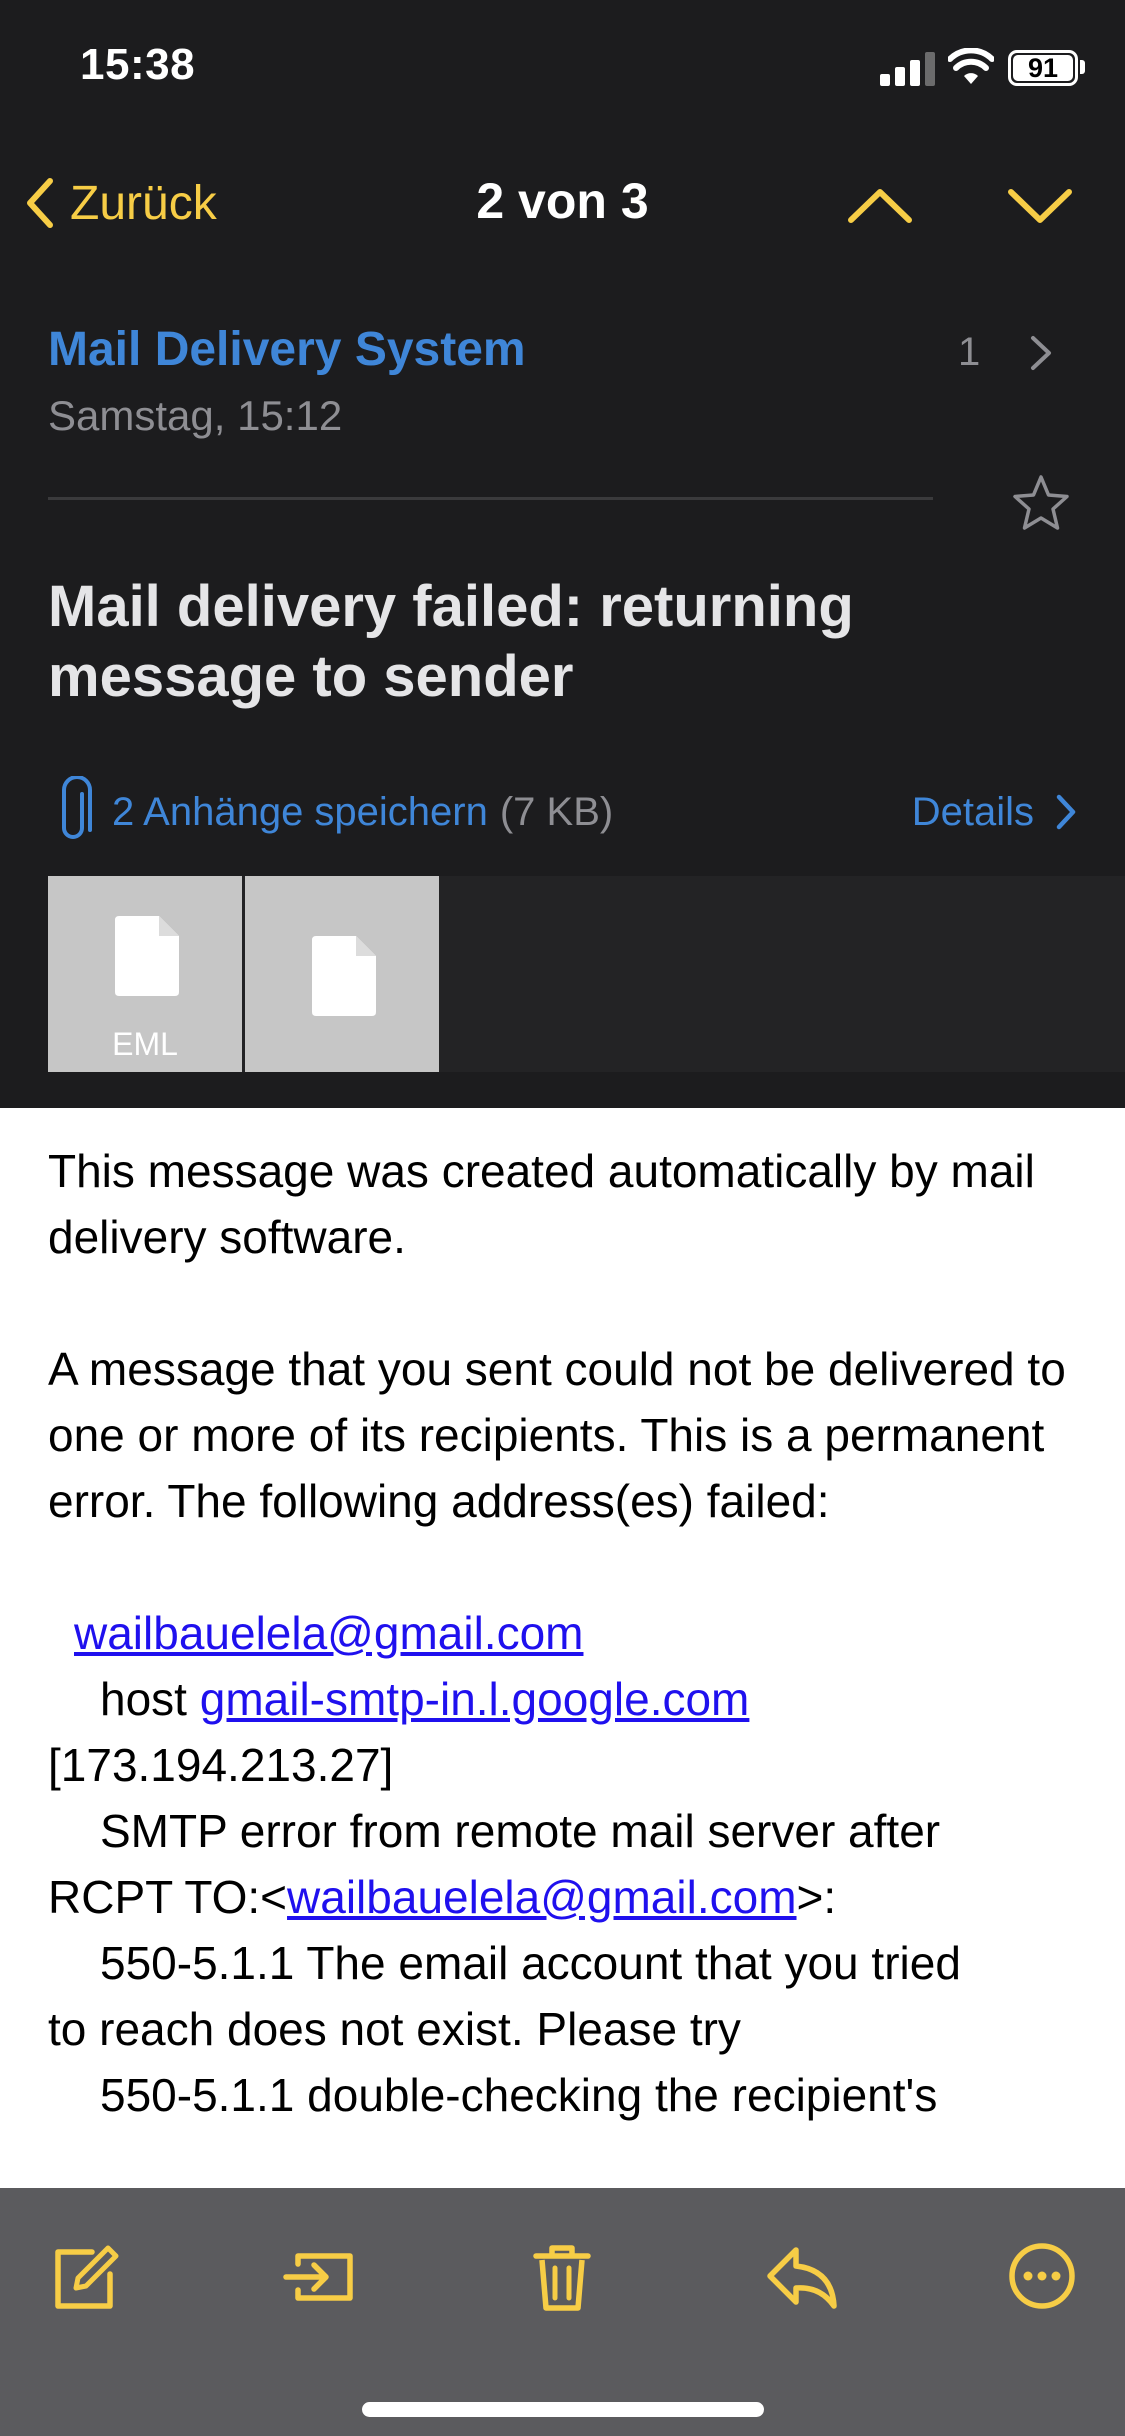  I want to click on details-label: Details, so click(972, 811).